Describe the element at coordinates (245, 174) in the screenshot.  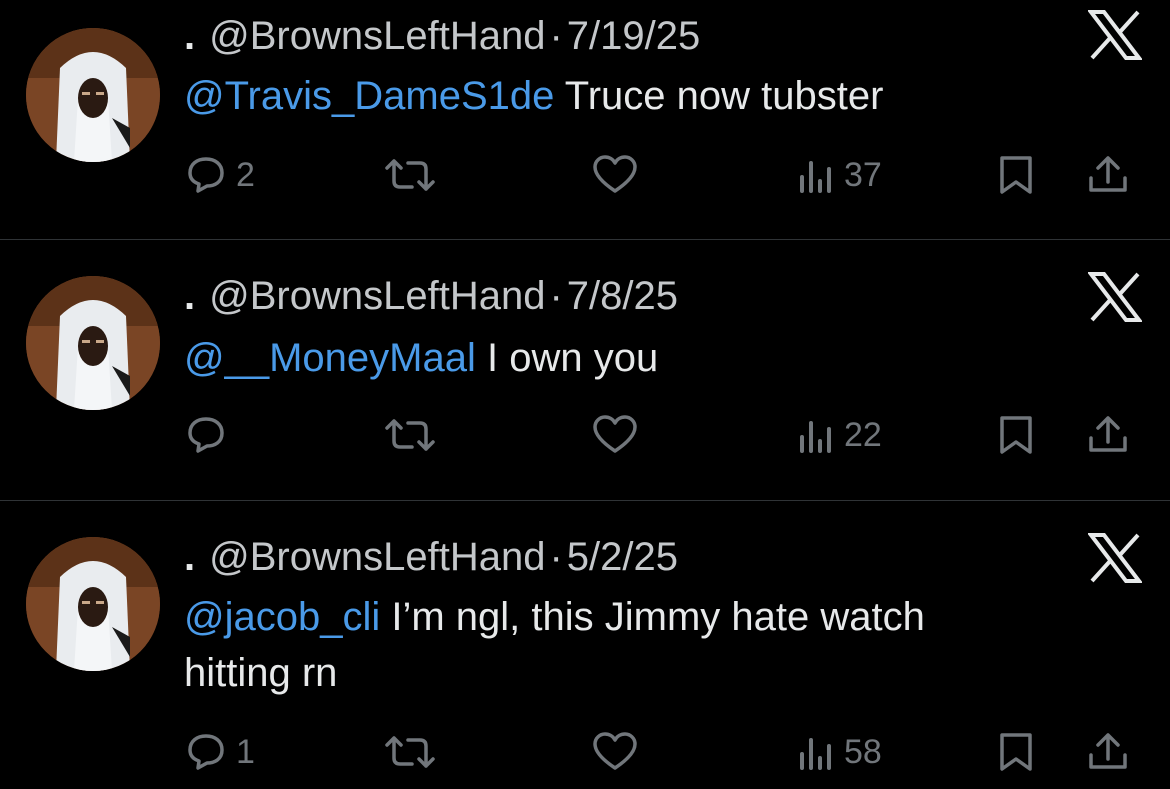
I see `reply-count: 2` at that location.